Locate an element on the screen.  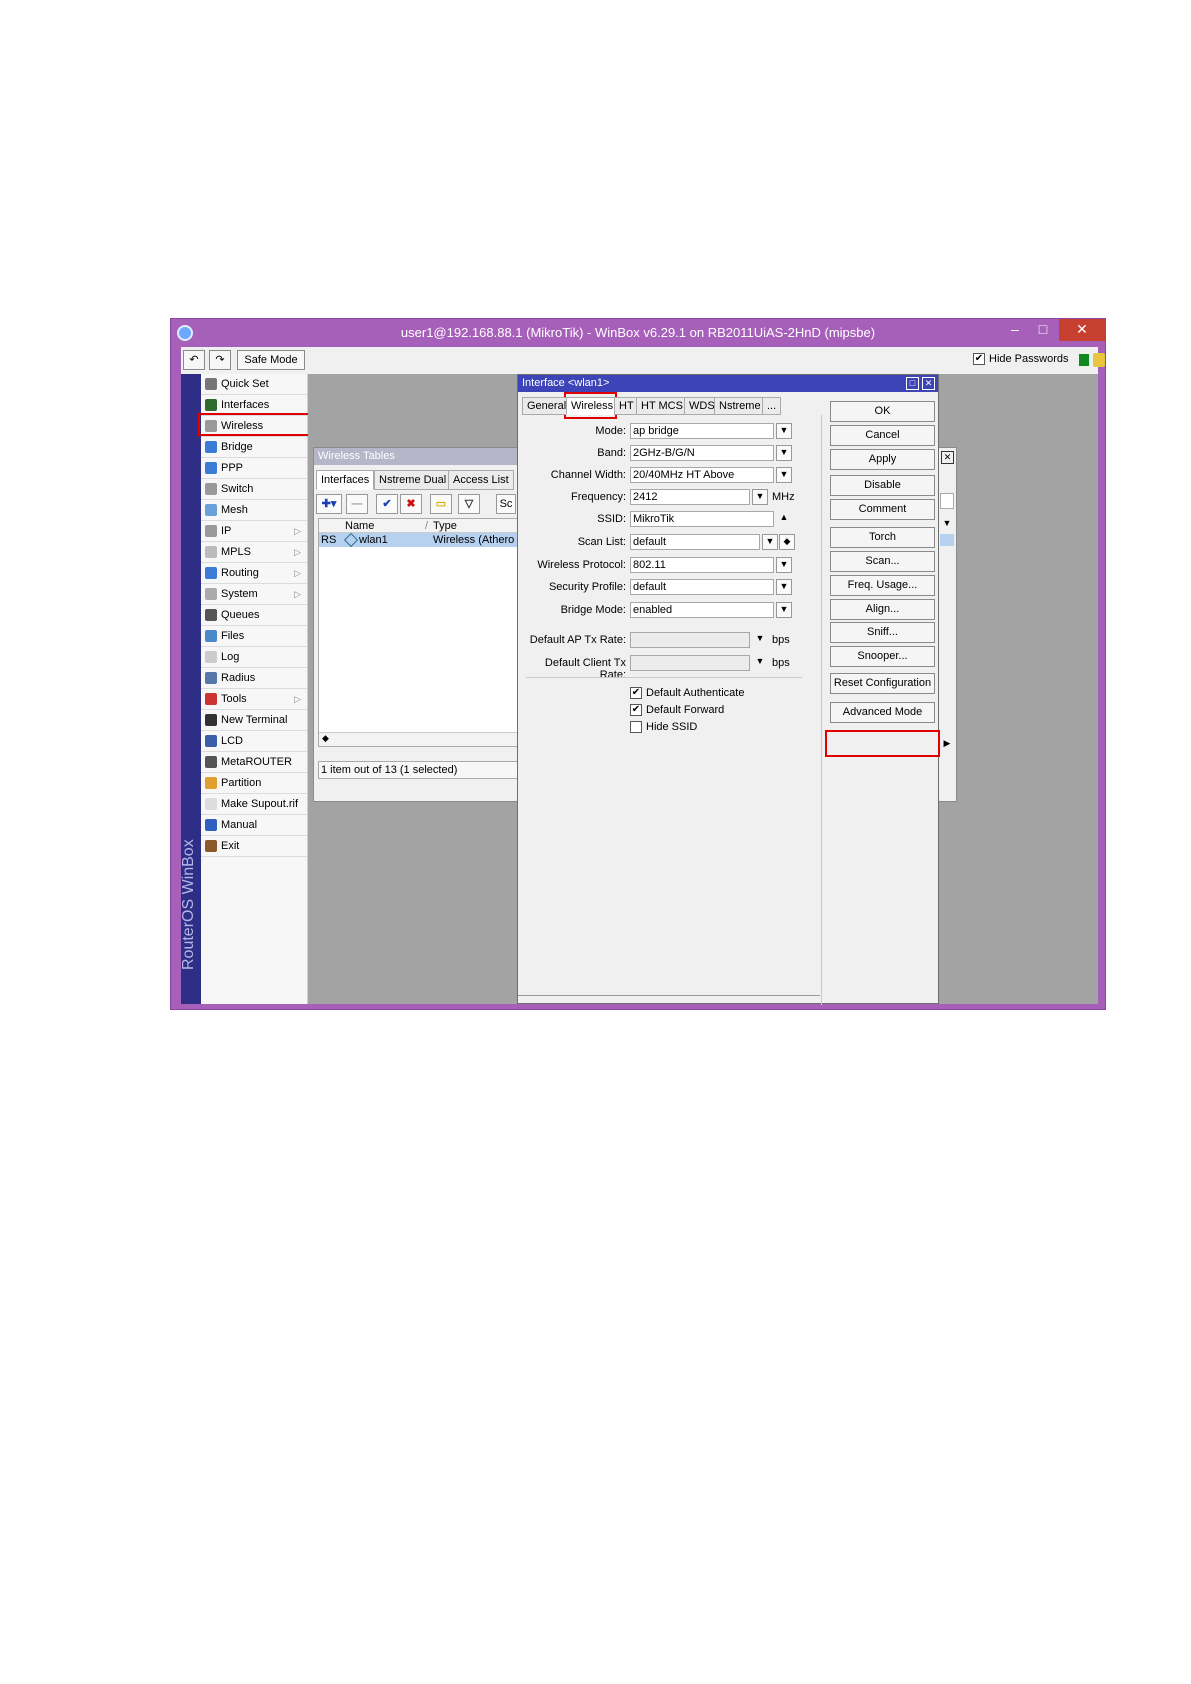
menu-item-bridge: Bridge is located at coordinates (254, 447).